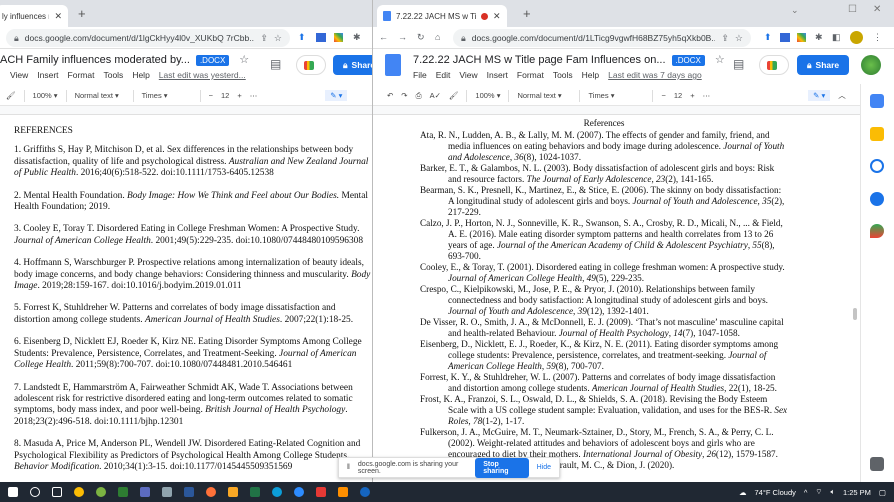 This screenshot has height=502, width=894. What do you see at coordinates (277, 492) in the screenshot?
I see `edge-icon` at bounding box center [277, 492].